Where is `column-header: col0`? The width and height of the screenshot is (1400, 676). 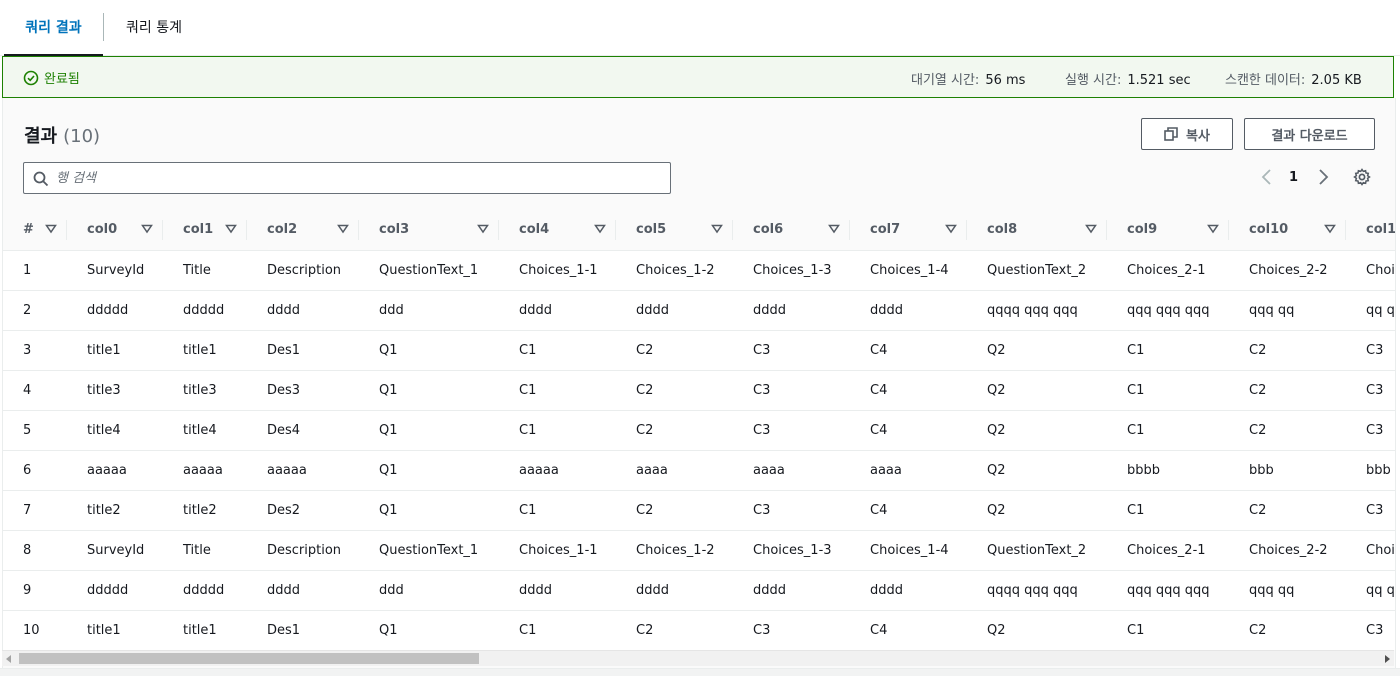 column-header: col0 is located at coordinates (115, 230).